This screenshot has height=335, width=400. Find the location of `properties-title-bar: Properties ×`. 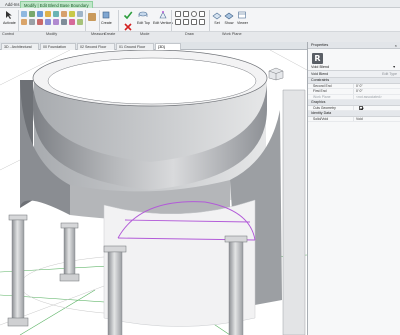

properties-title-bar: Properties × is located at coordinates (354, 45).